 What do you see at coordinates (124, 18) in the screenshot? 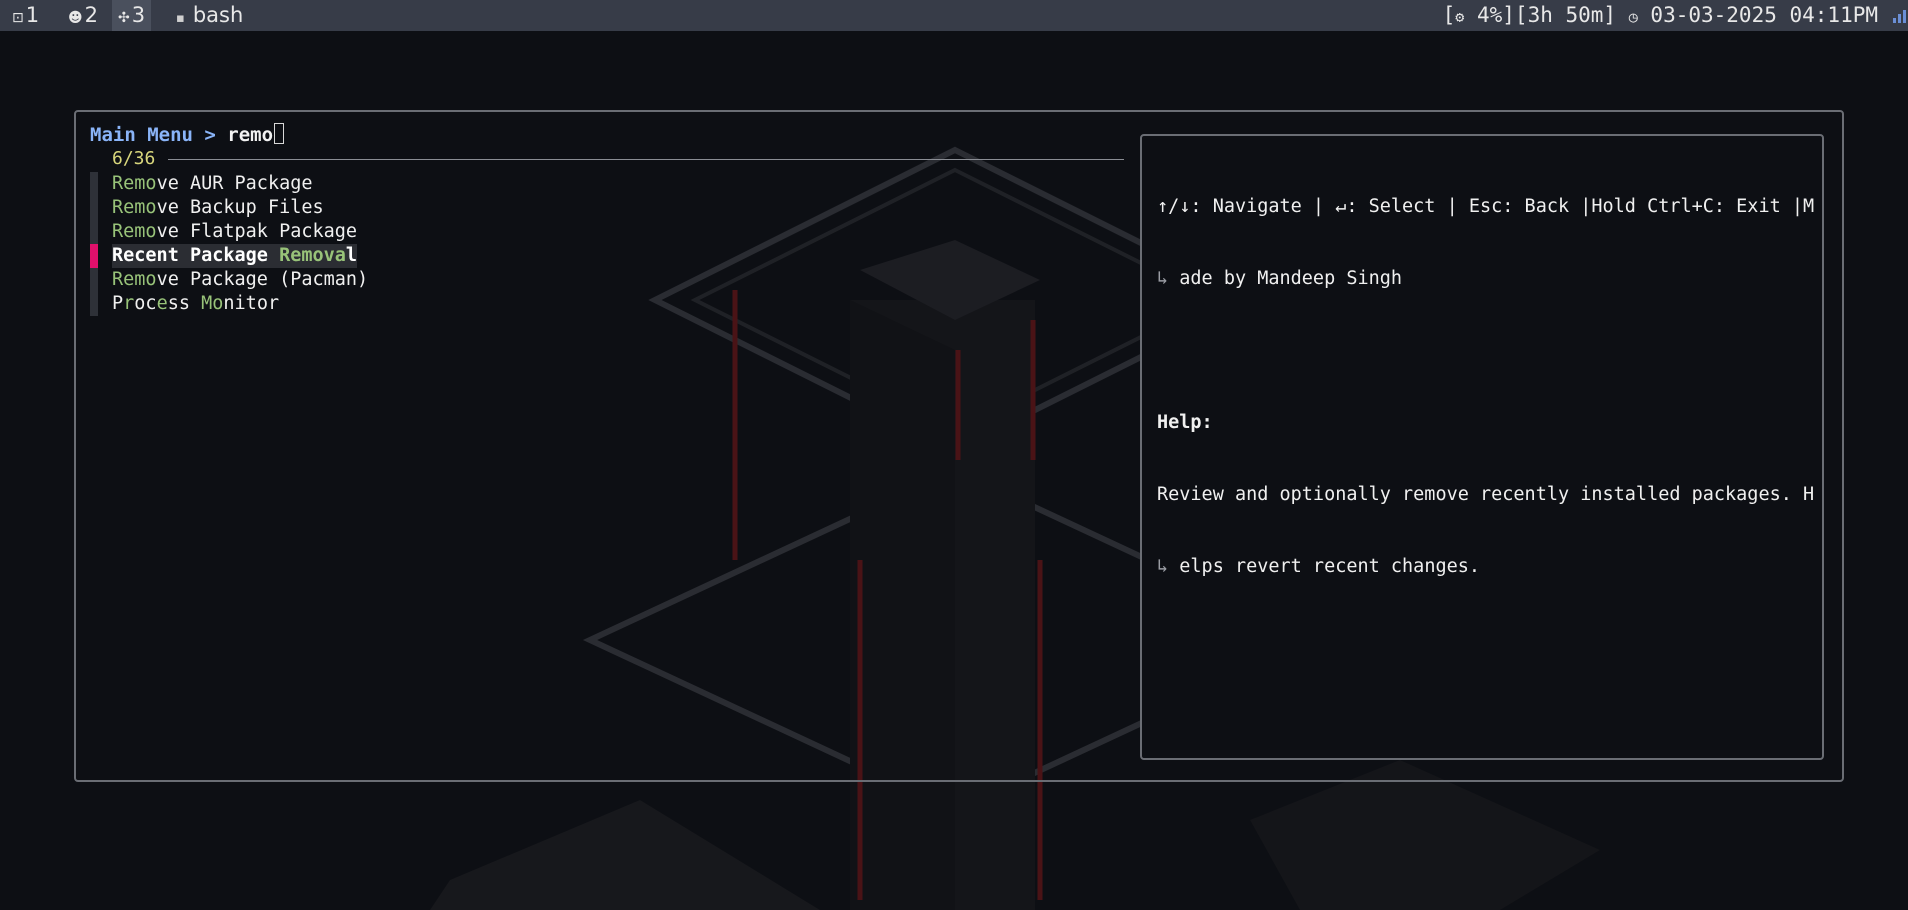
I see `cluster-icon: ✣` at bounding box center [124, 18].